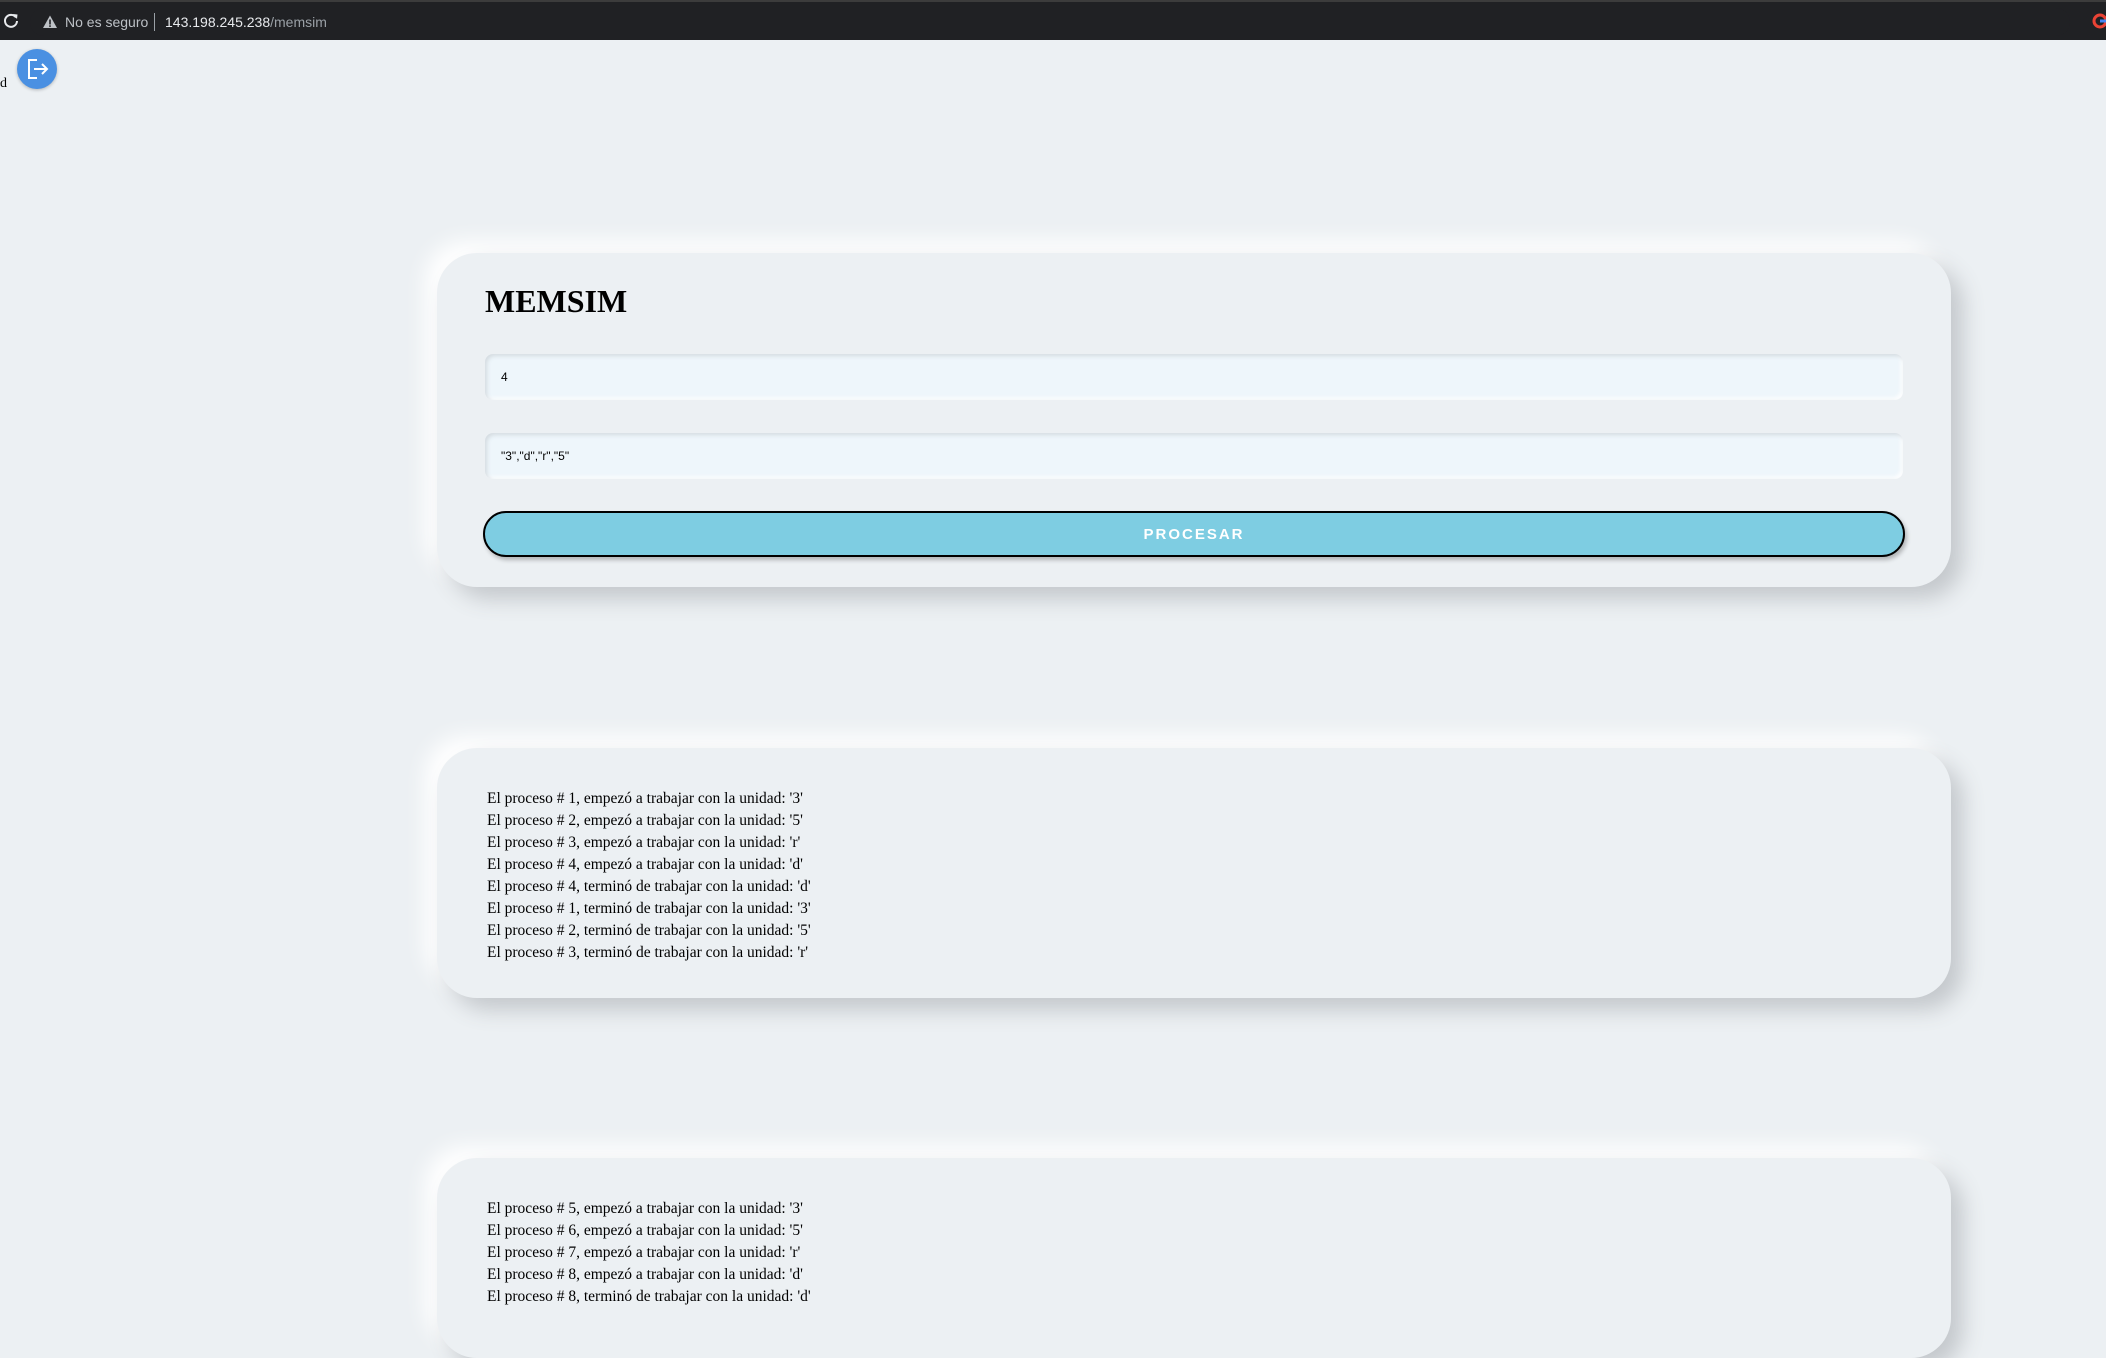 The width and height of the screenshot is (2106, 1358). I want to click on warning-icon, so click(50, 22).